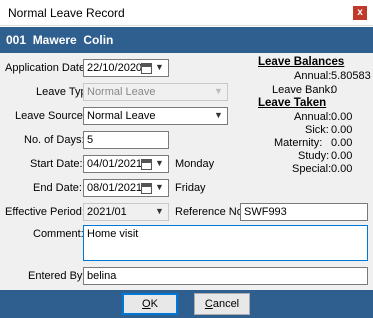 The width and height of the screenshot is (373, 318). I want to click on effective-period-label: Effective Period:, so click(45, 212).